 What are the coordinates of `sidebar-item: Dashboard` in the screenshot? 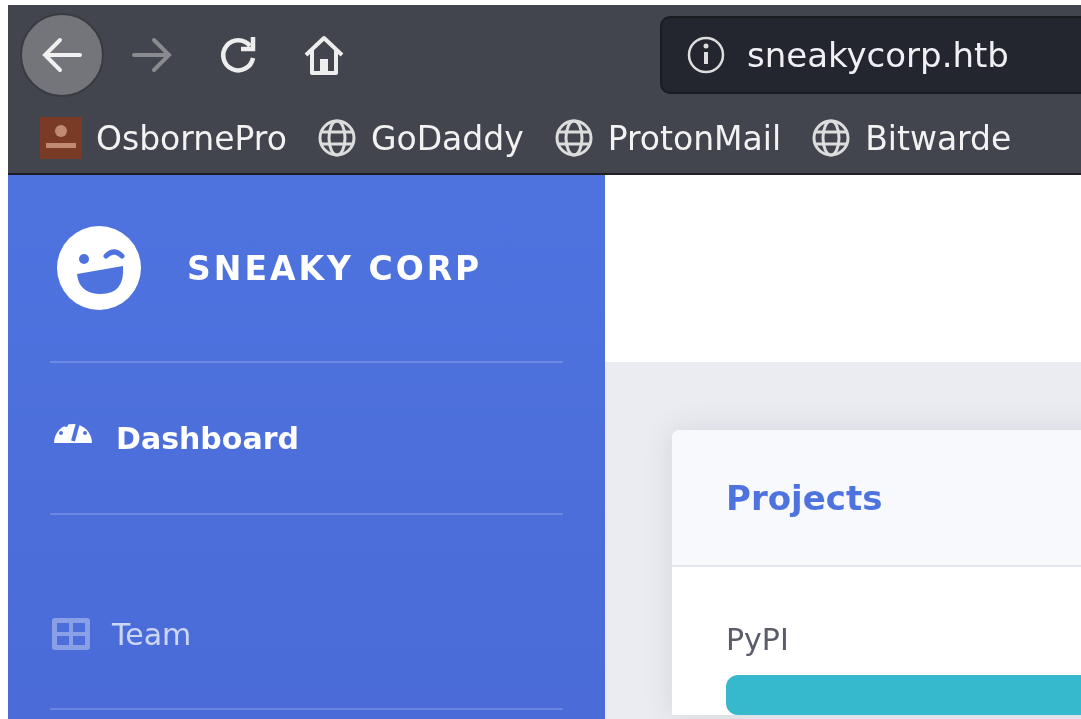 It's located at (306, 439).